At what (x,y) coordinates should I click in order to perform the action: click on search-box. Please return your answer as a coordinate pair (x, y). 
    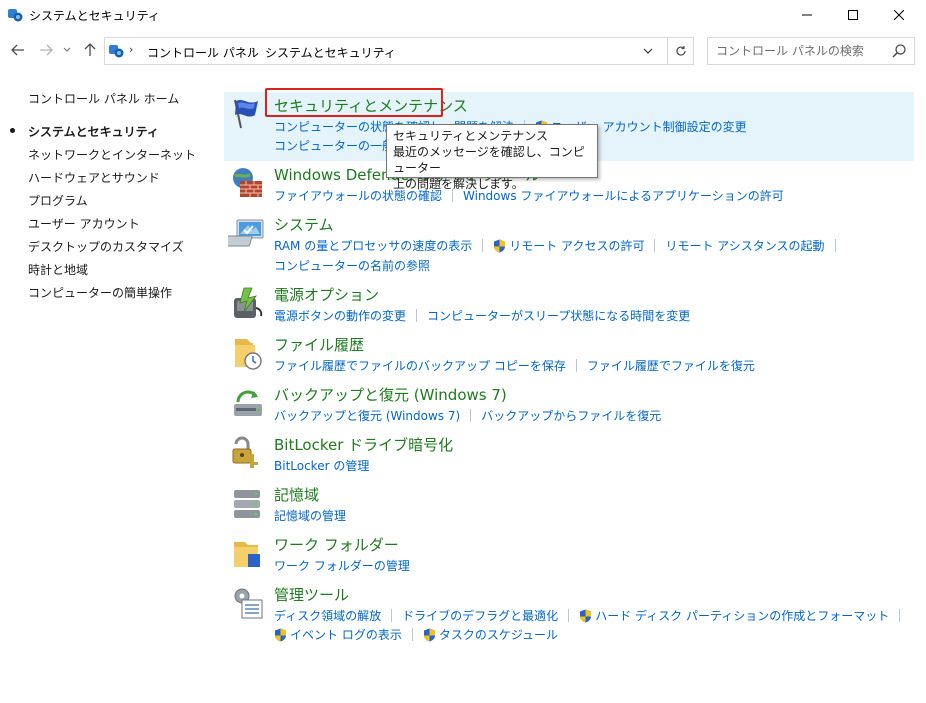
    Looking at the image, I should click on (811, 51).